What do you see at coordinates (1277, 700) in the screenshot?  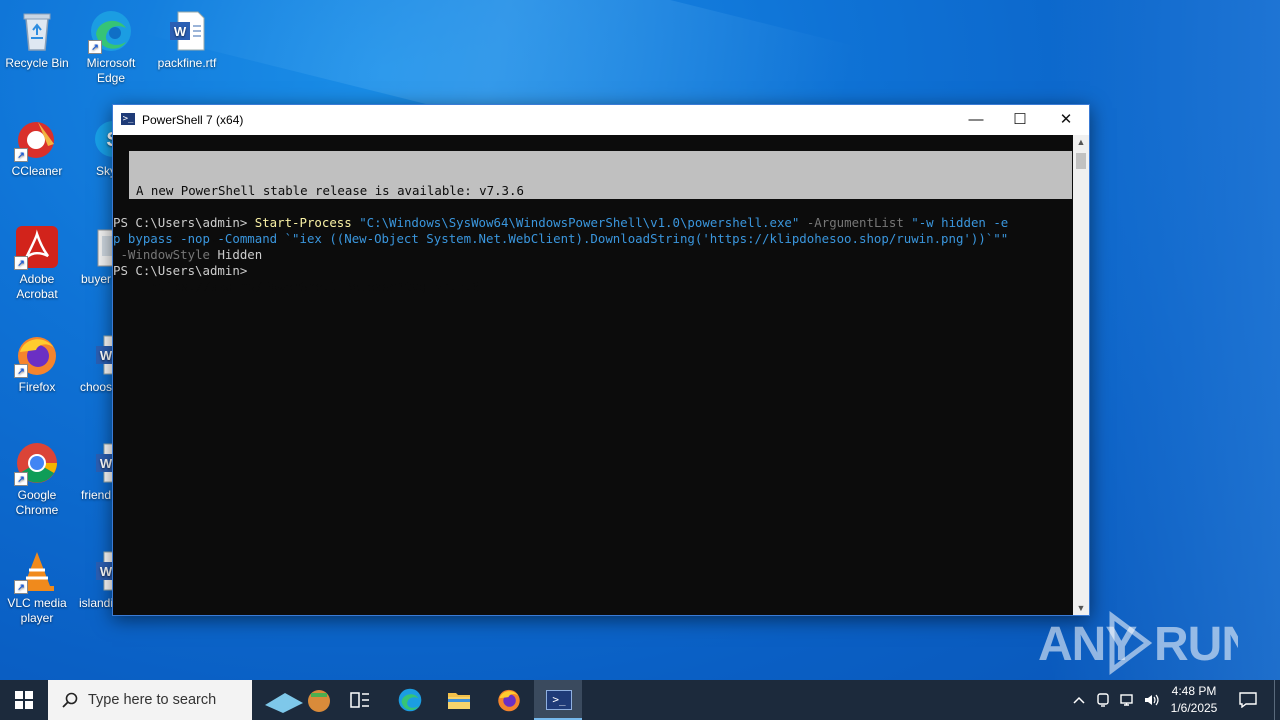 I see `show-desktop-button` at bounding box center [1277, 700].